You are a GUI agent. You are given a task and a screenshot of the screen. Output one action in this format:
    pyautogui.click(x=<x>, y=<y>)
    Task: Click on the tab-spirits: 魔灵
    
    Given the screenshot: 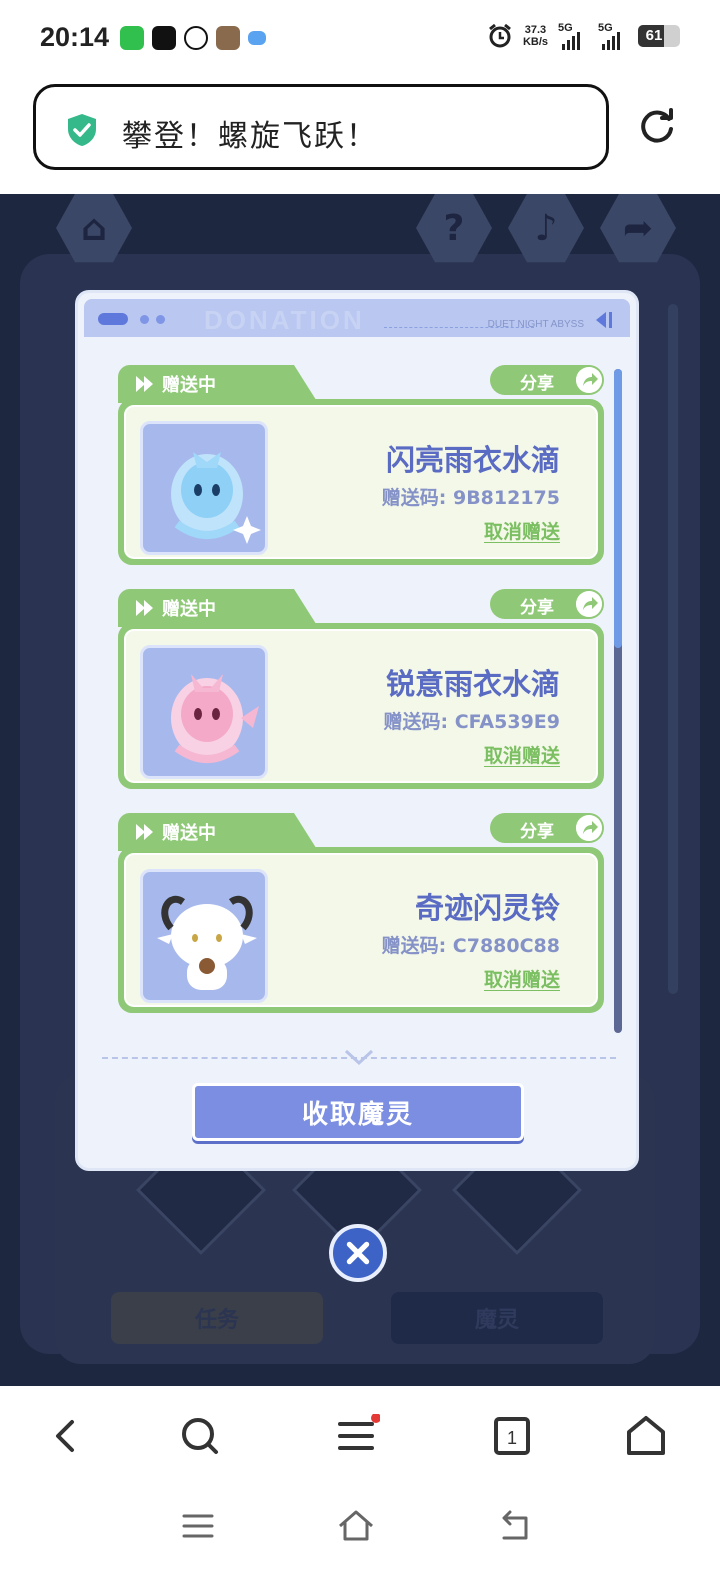 What is the action you would take?
    pyautogui.click(x=497, y=1318)
    